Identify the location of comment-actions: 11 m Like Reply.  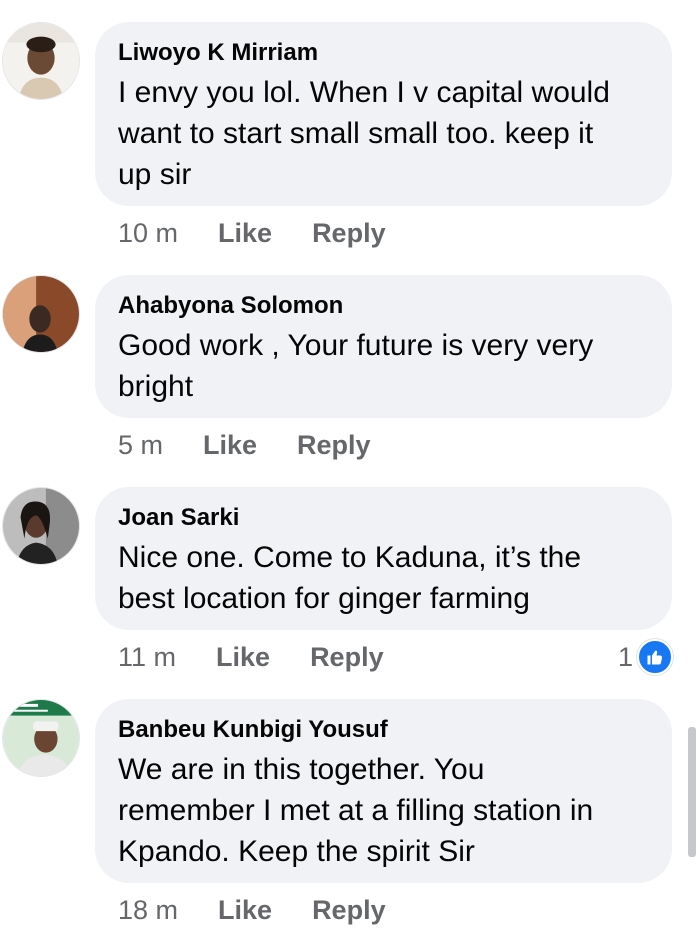
(251, 657).